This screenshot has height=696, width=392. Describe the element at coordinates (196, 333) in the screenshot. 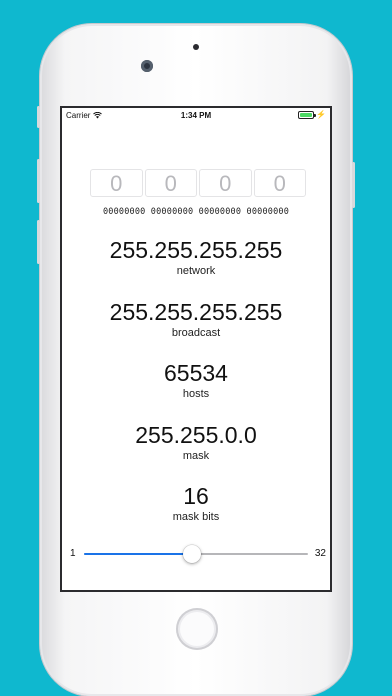

I see `broadcast-label: broadcast` at that location.